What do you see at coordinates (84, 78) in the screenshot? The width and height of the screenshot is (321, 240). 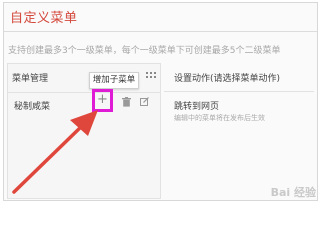 I see `menu-panel-header: 菜单管理 增加子菜单` at bounding box center [84, 78].